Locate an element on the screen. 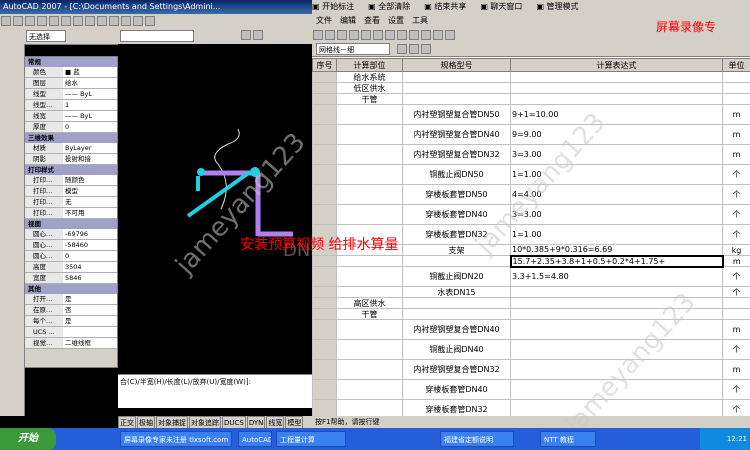 This screenshot has height=450, width=750. pan-icon is located at coordinates (114, 21).